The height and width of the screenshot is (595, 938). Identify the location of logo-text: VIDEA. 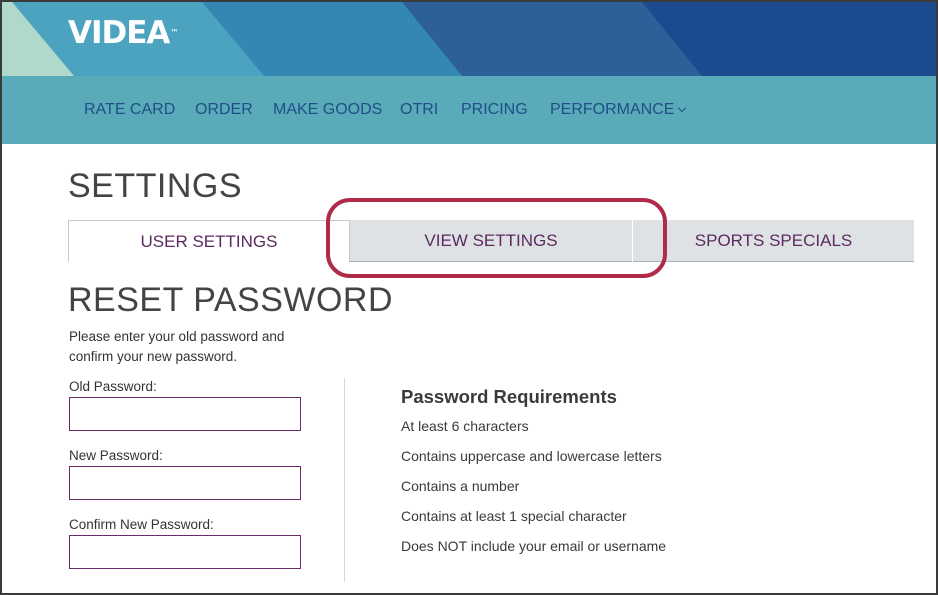
(119, 33).